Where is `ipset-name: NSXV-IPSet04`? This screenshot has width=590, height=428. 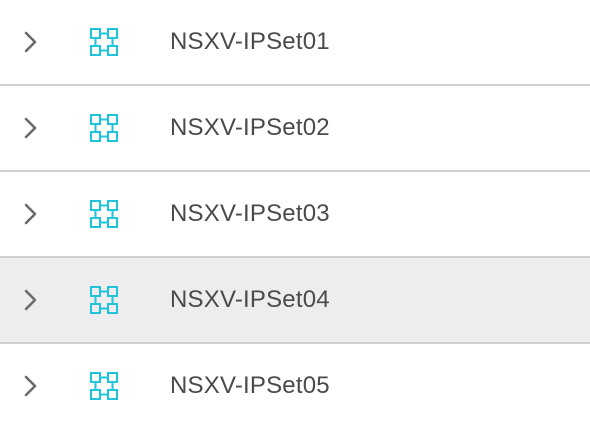
ipset-name: NSXV-IPSet04 is located at coordinates (250, 300).